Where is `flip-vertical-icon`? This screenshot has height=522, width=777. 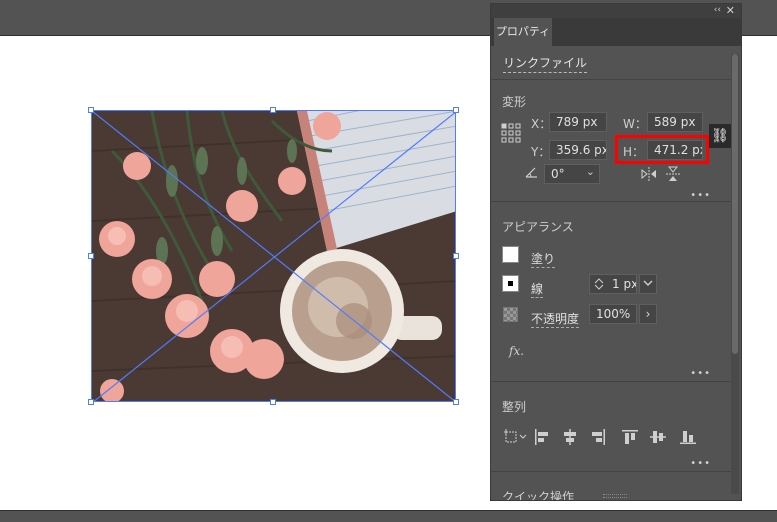
flip-vertical-icon is located at coordinates (673, 174).